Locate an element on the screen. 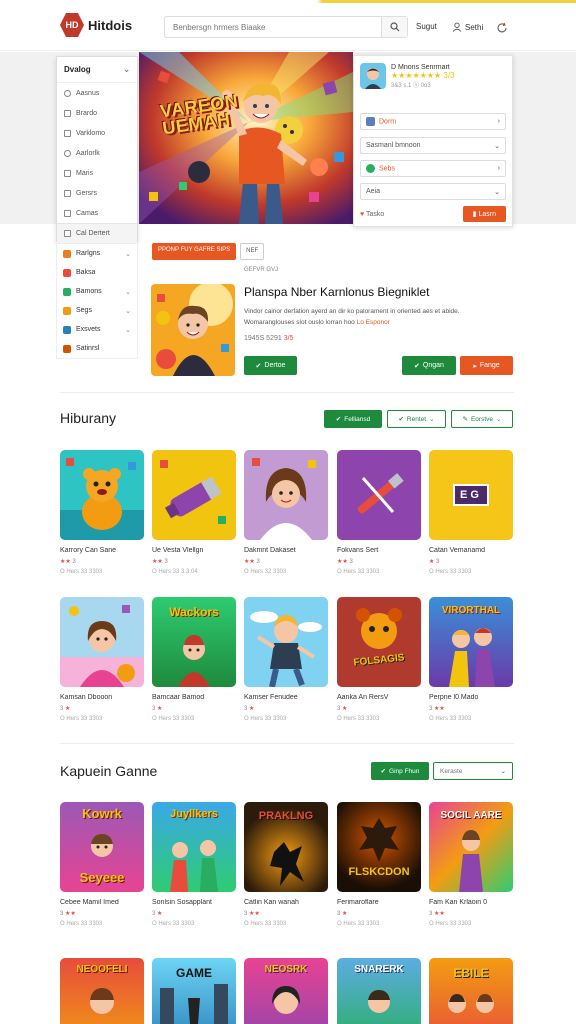  section-divider is located at coordinates (287, 743).